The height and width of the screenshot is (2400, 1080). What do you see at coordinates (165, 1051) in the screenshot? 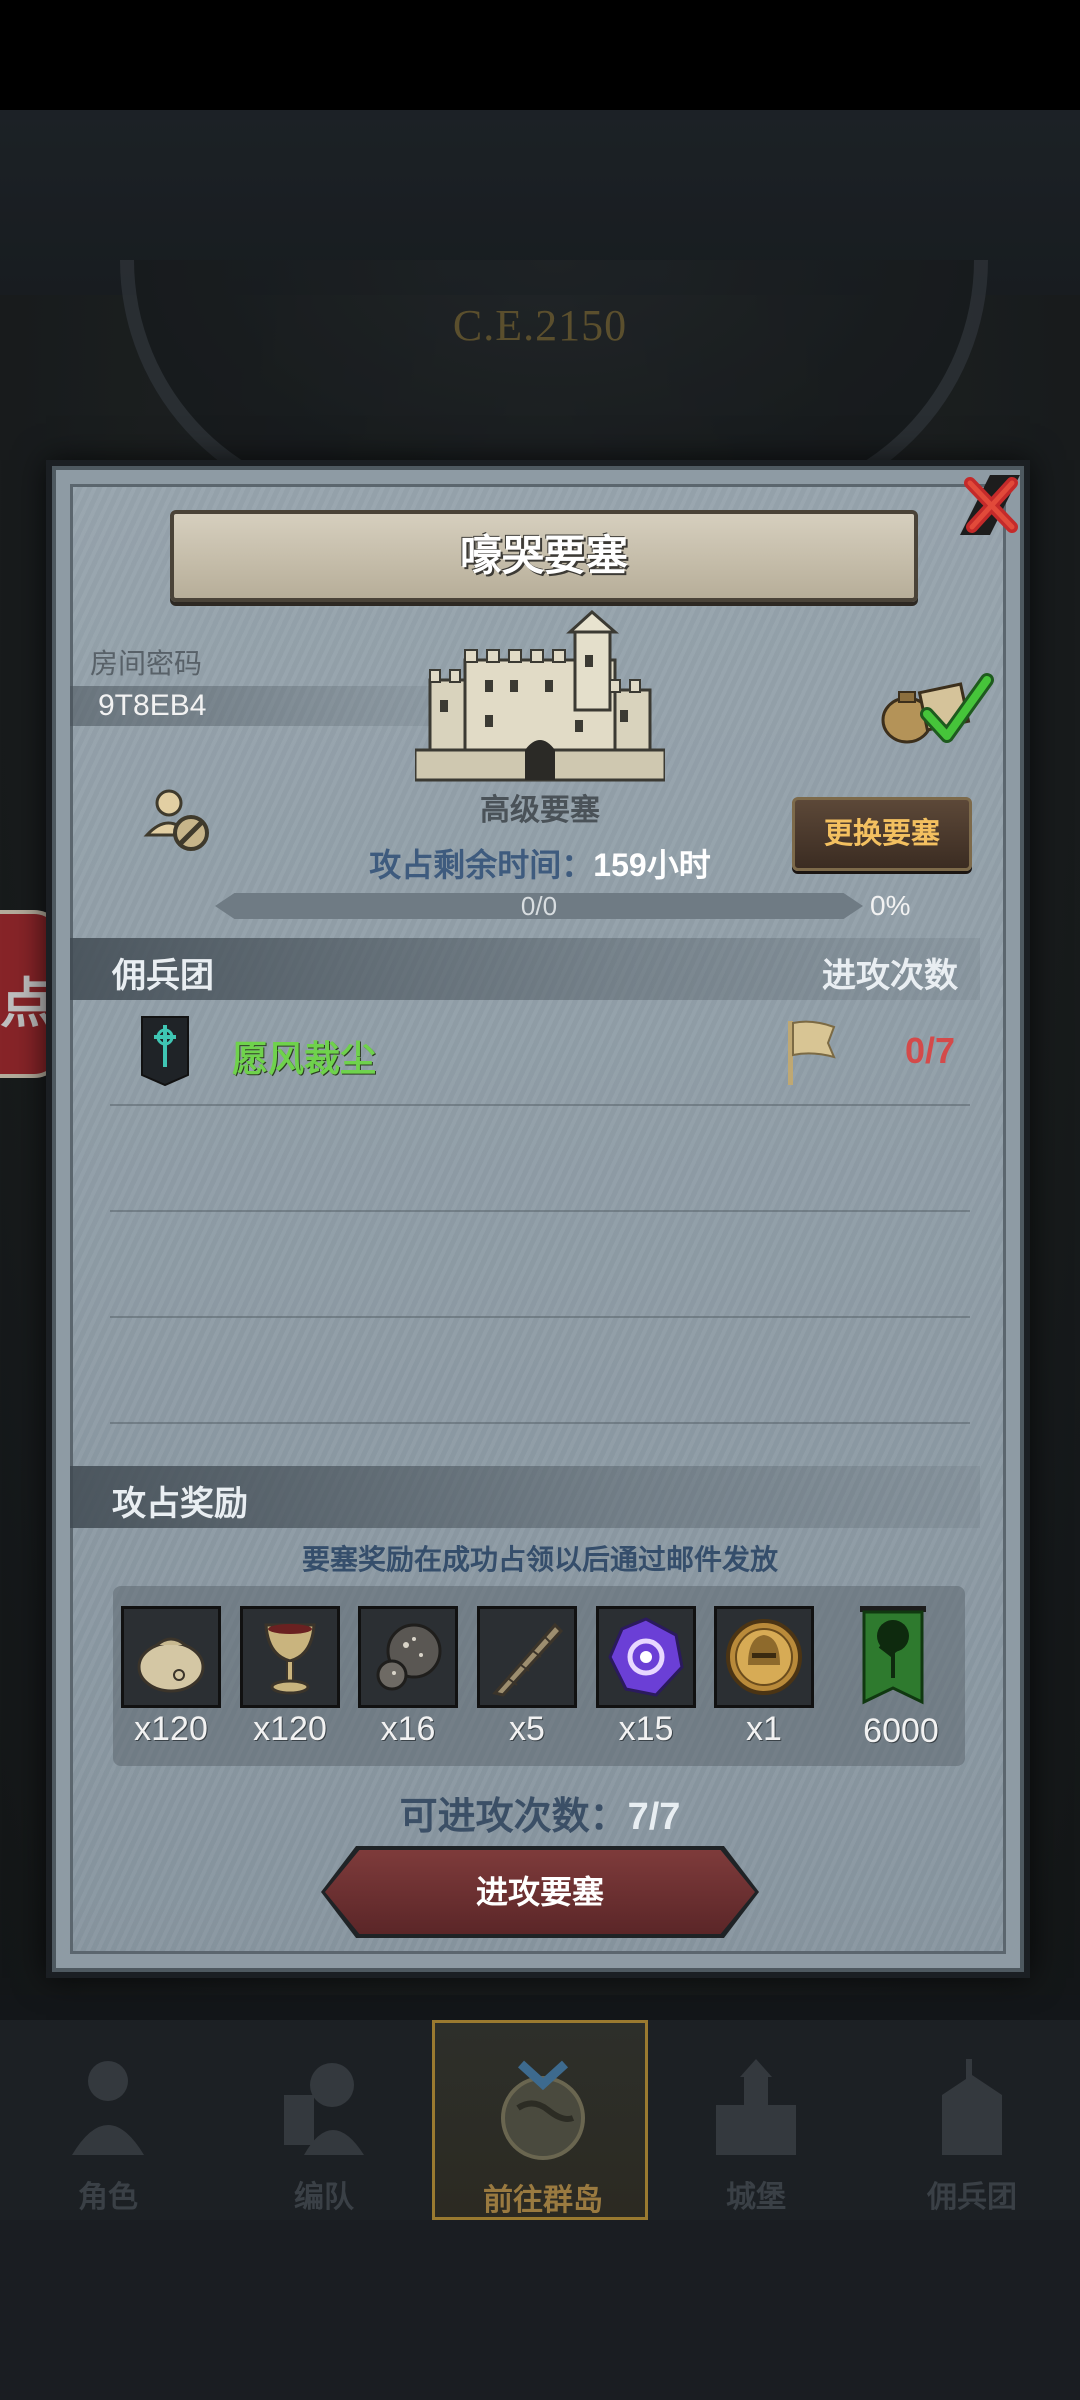
I see `legion-emblem-icon` at bounding box center [165, 1051].